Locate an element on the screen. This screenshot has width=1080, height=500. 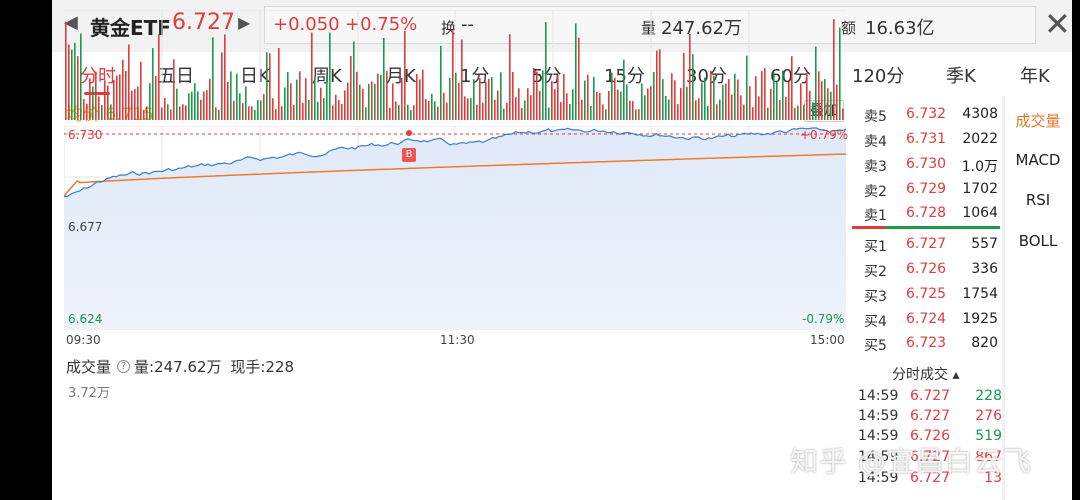
ask-row-1: 卖1 6.728 1064 is located at coordinates (932, 216).